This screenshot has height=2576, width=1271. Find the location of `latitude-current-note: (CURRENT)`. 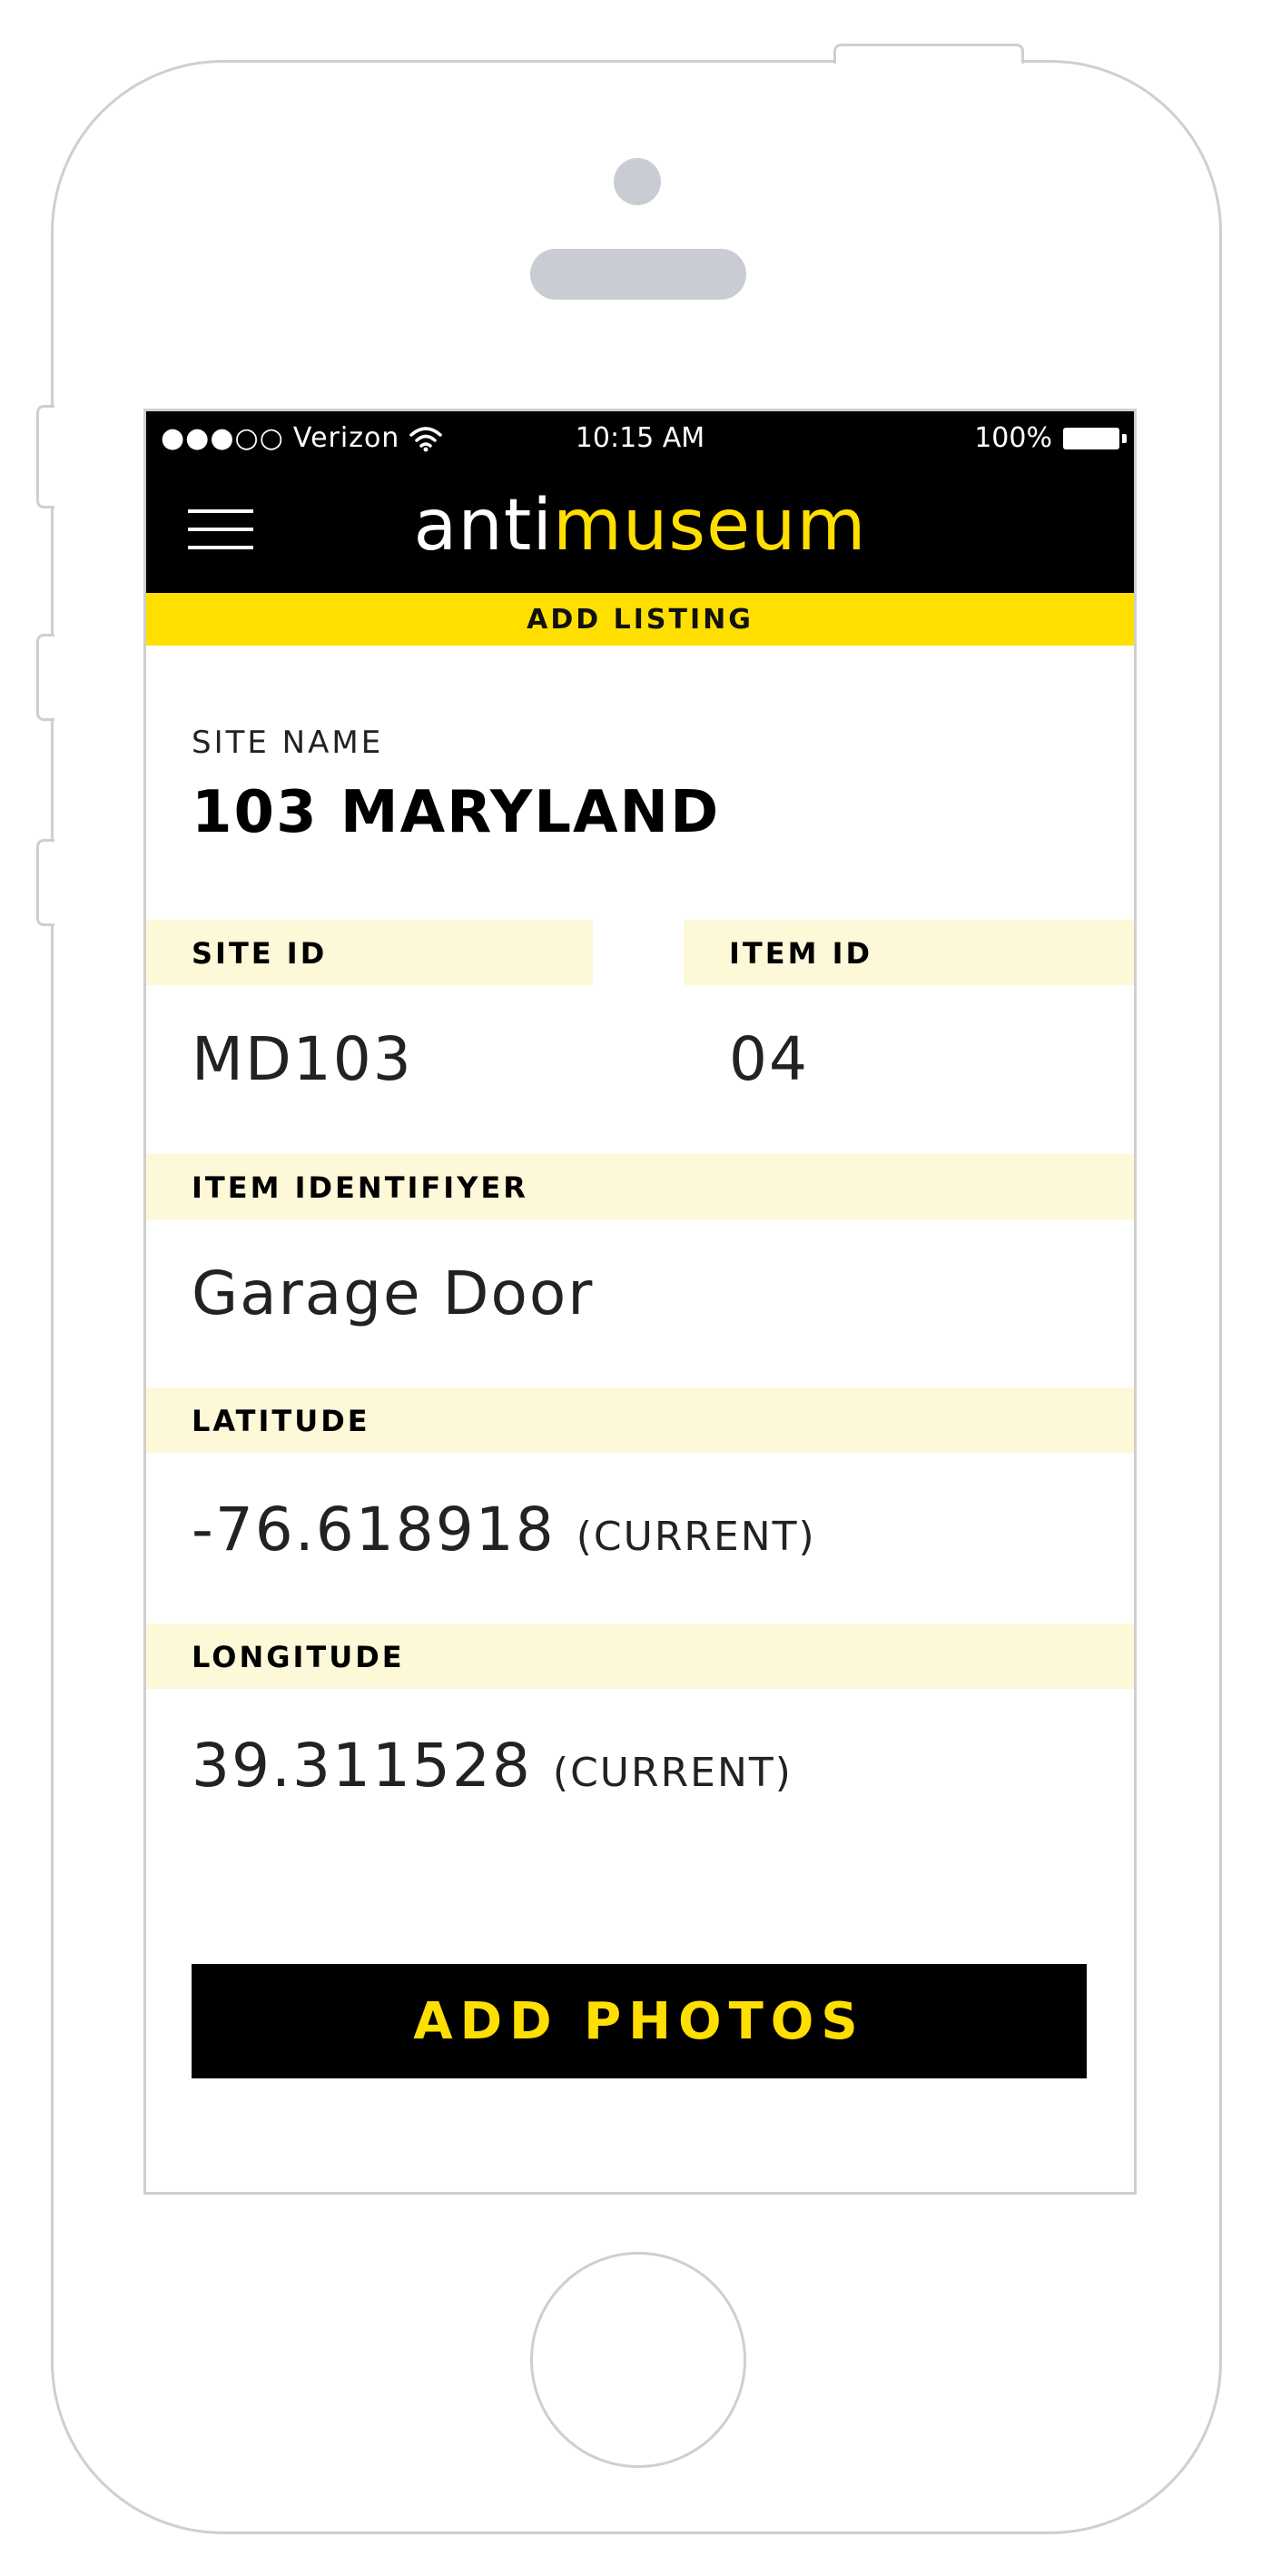

latitude-current-note: (CURRENT) is located at coordinates (696, 1537).